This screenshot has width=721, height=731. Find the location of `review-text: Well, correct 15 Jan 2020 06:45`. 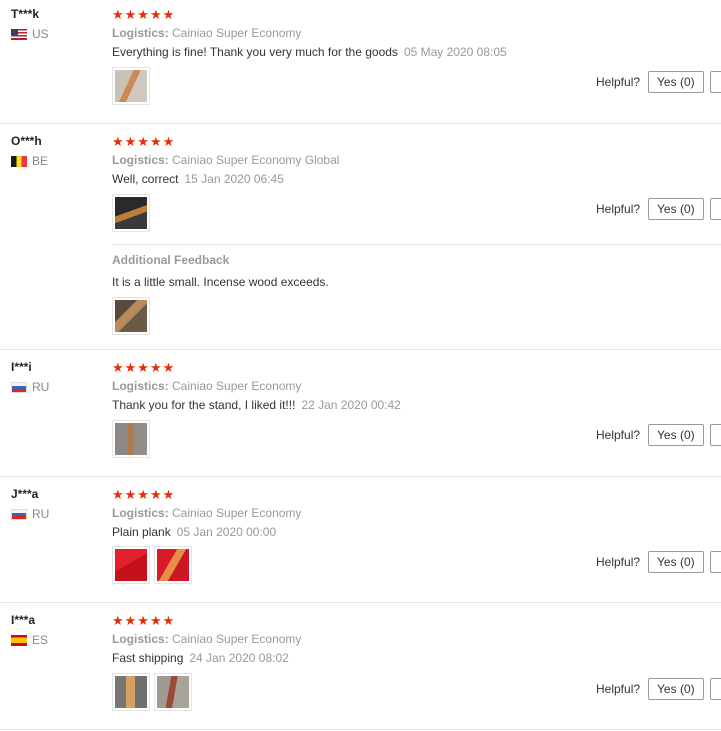

review-text: Well, correct 15 Jan 2020 06:45 is located at coordinates (198, 179).